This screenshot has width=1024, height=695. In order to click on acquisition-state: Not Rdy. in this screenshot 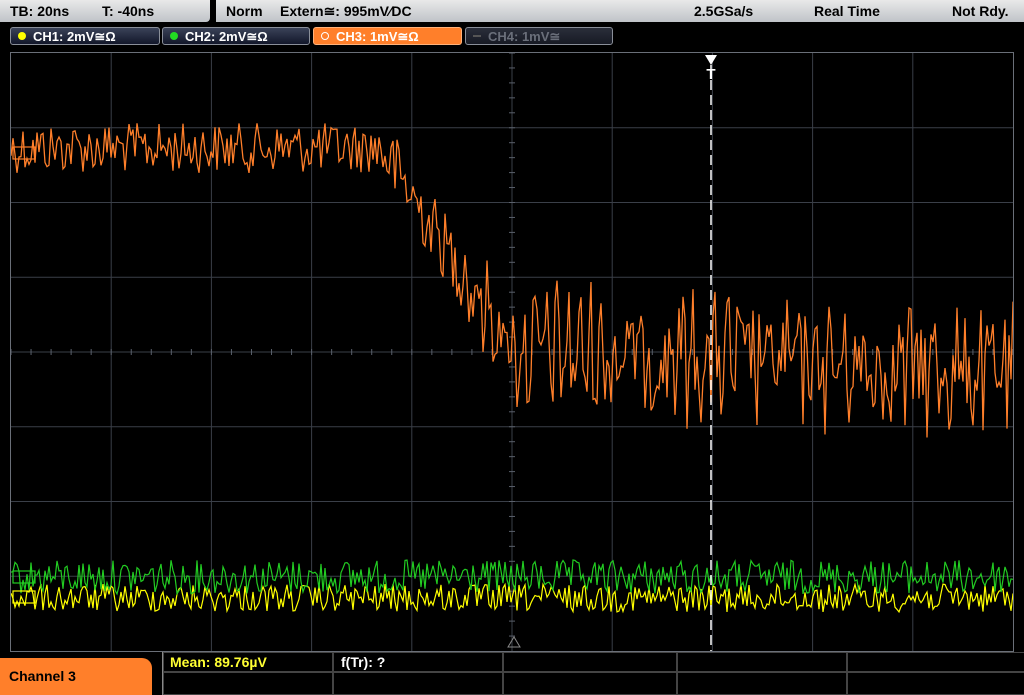, I will do `click(980, 11)`.